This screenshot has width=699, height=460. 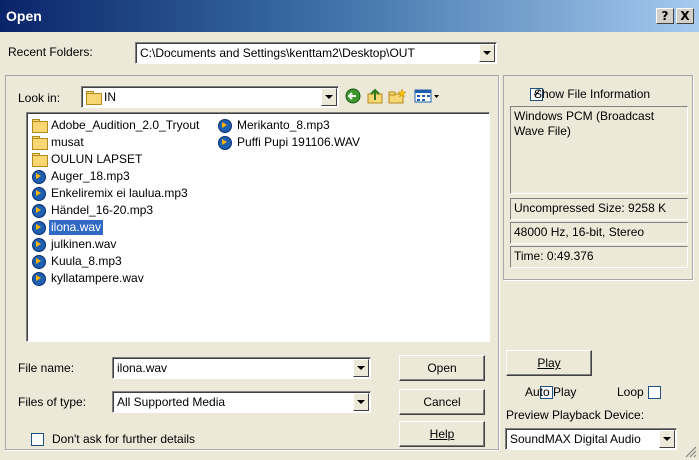 I want to click on file-list-item: kyllatampere.wav, so click(x=88, y=278).